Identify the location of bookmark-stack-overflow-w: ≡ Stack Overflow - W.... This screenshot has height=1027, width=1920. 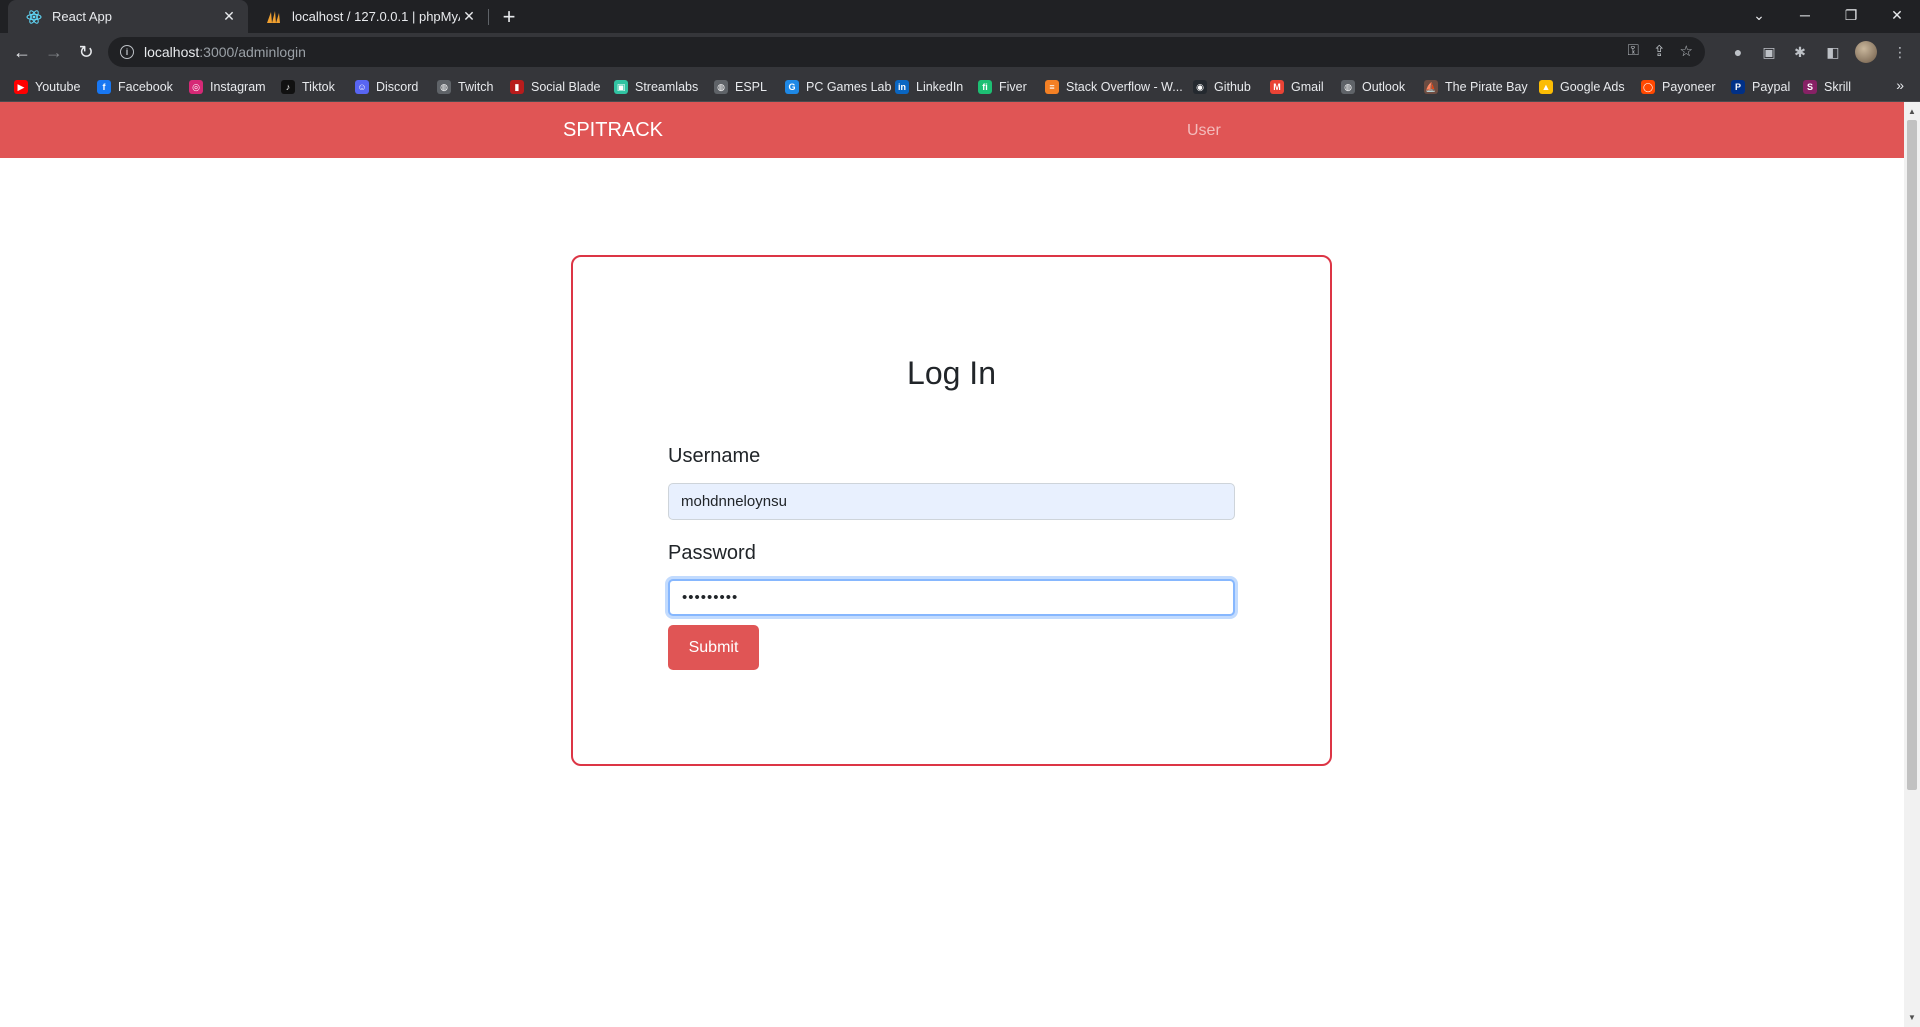
(1114, 87).